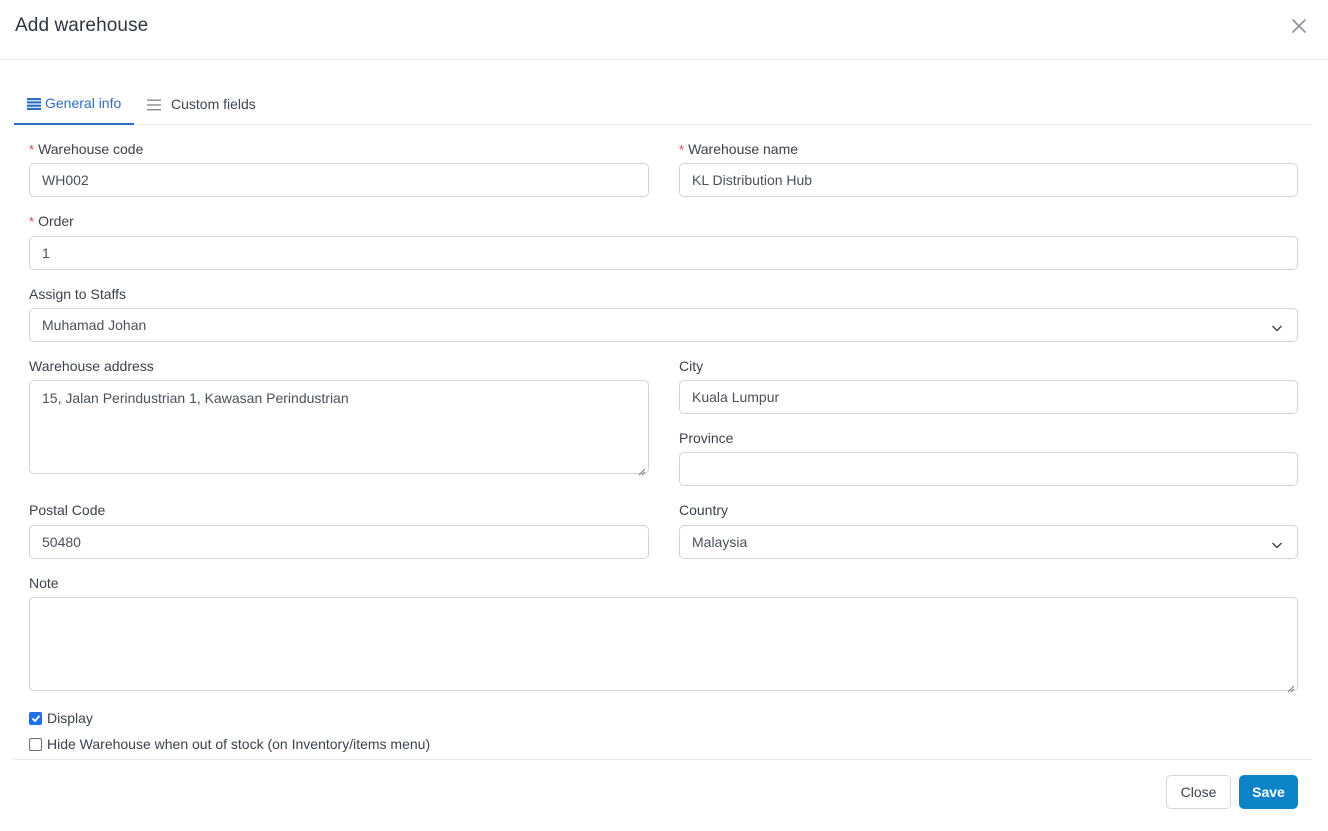  I want to click on modal-header: Add warehouse, so click(664, 30).